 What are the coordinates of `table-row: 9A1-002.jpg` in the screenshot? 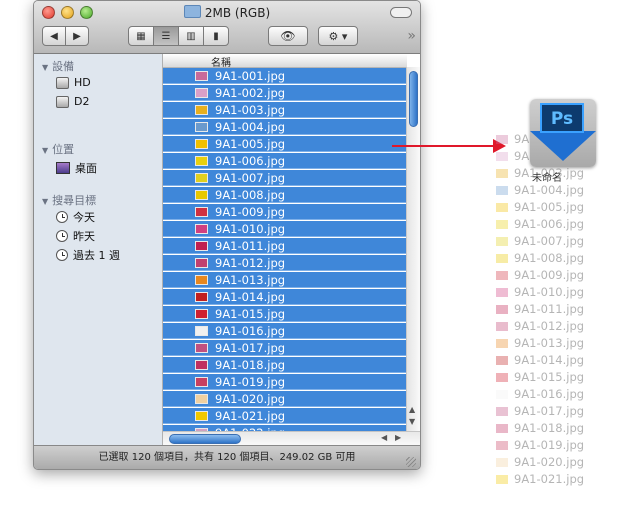 It's located at (285, 93).